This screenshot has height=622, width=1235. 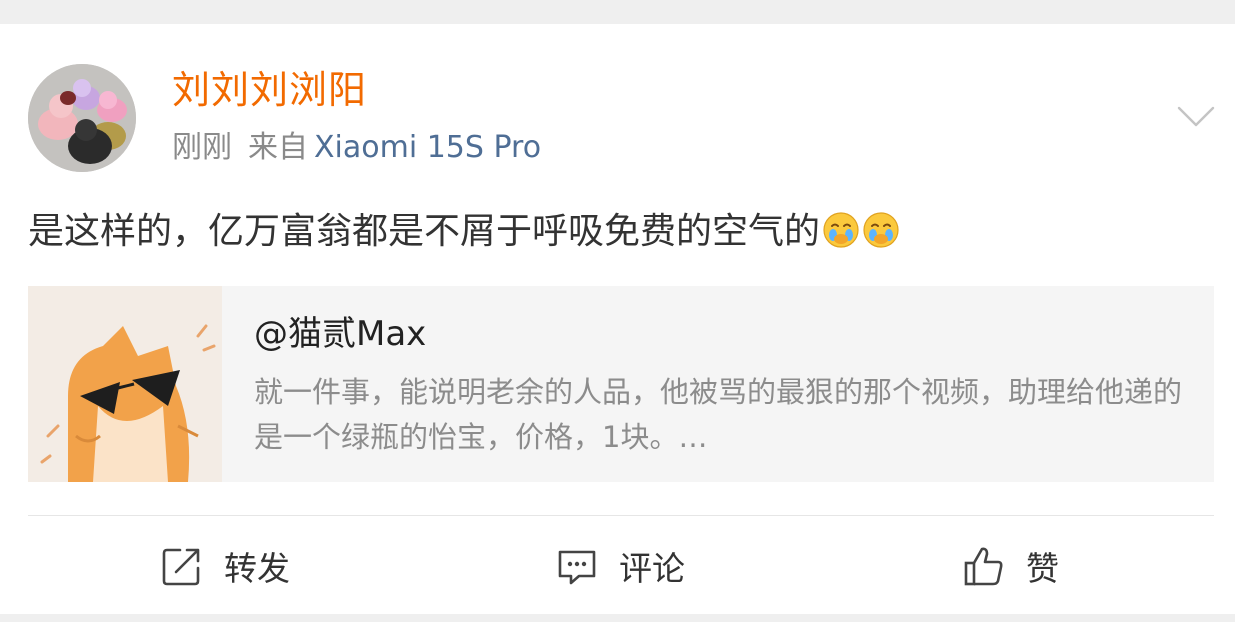 I want to click on post-body: 是这样的，亿万富翁都是不屑于呼吸免费的空气的, so click(x=424, y=231).